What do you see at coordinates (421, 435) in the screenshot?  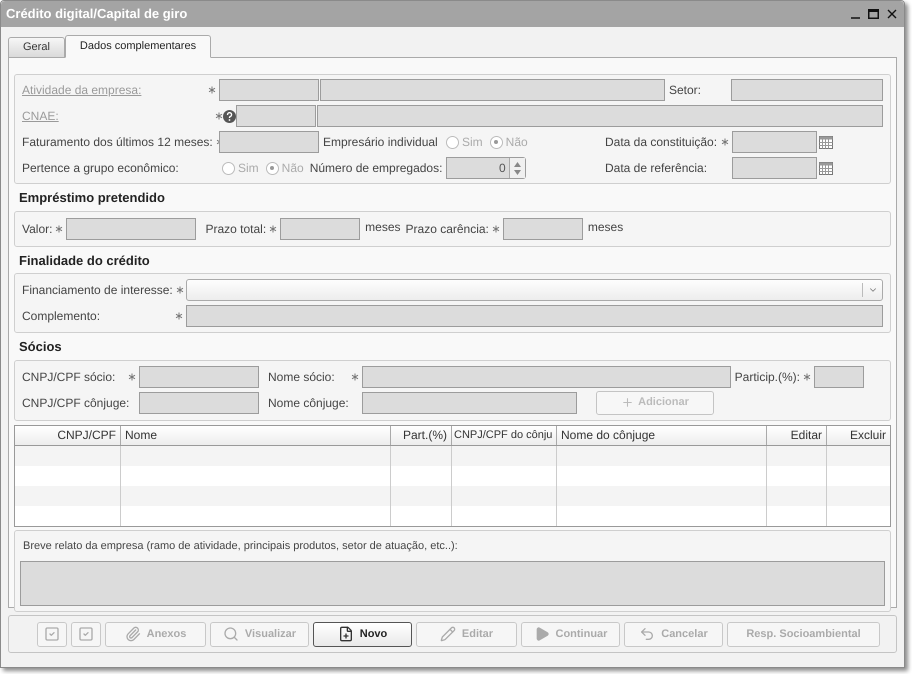 I see `column-header: Part.(%)` at bounding box center [421, 435].